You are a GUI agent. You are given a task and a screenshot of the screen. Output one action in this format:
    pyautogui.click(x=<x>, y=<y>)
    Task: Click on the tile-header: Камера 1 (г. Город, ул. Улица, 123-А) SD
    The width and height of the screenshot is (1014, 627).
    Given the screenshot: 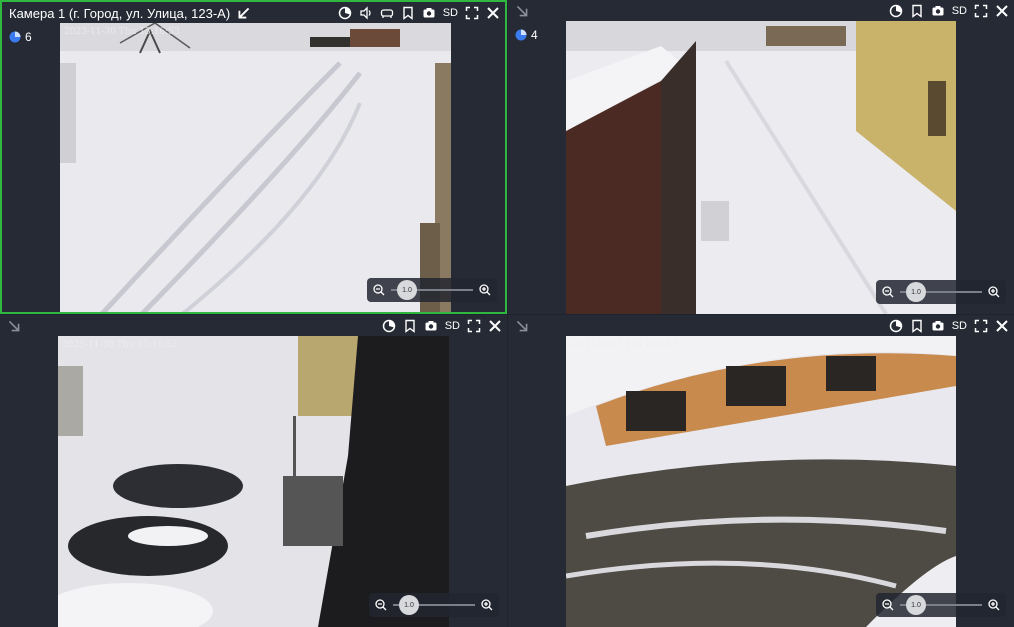 What is the action you would take?
    pyautogui.click(x=253, y=13)
    